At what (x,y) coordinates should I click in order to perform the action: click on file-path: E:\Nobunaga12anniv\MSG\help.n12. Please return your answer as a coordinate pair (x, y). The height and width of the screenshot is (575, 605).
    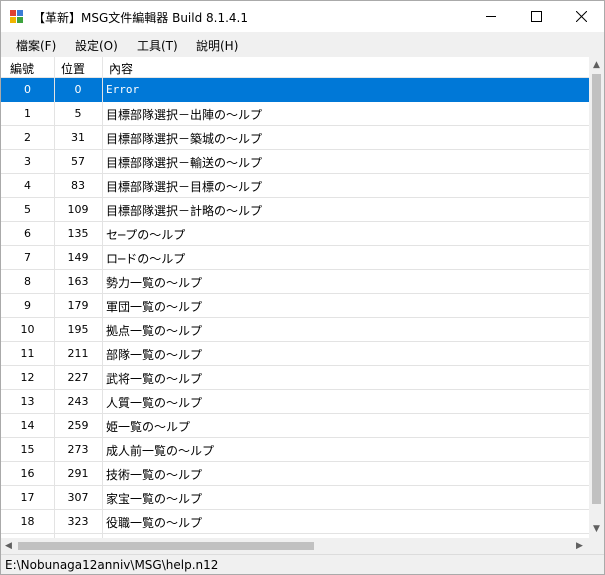
    Looking at the image, I should click on (112, 565).